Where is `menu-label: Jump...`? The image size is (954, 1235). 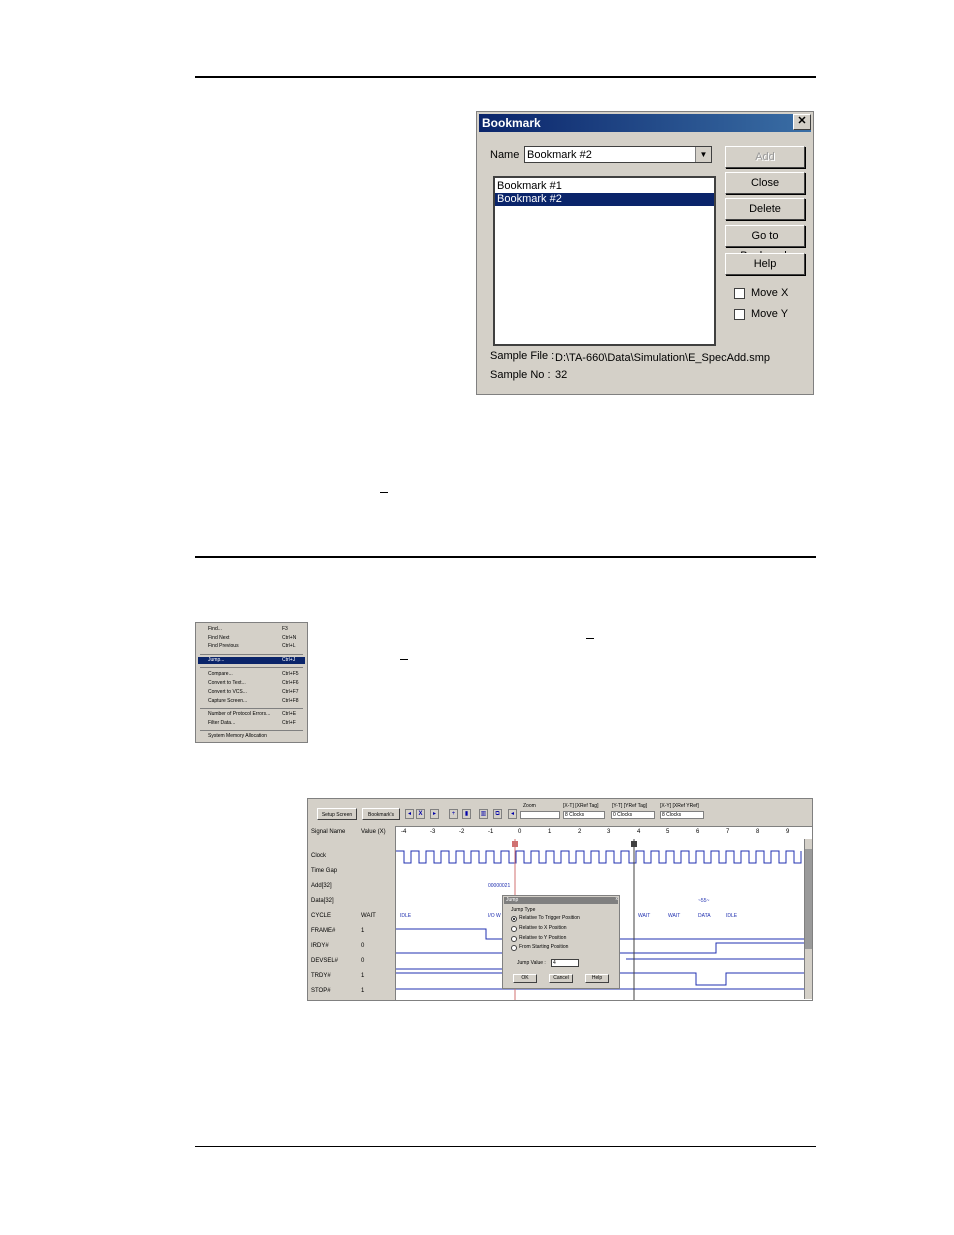
menu-label: Jump... is located at coordinates (216, 660).